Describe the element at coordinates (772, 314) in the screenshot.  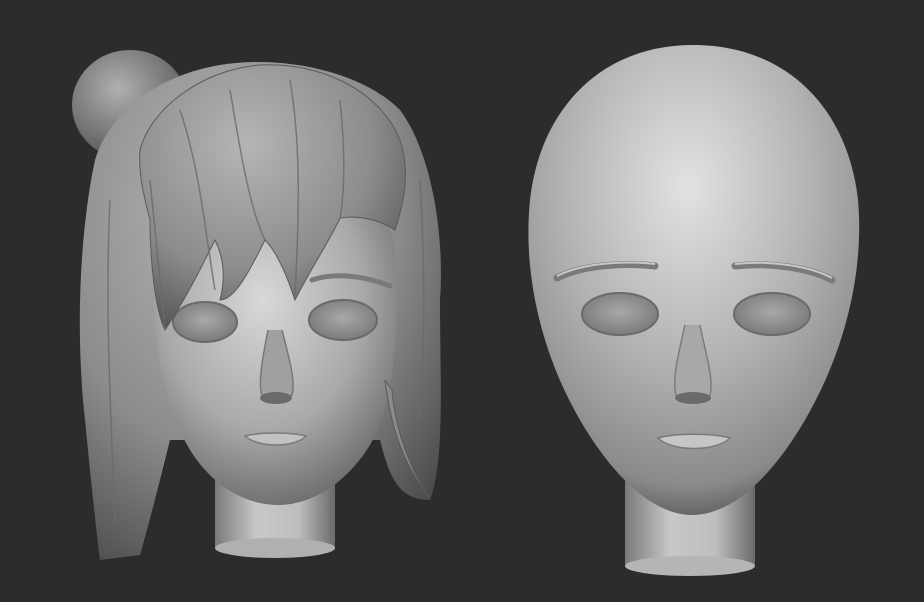
I see `eye-socket-right-r` at that location.